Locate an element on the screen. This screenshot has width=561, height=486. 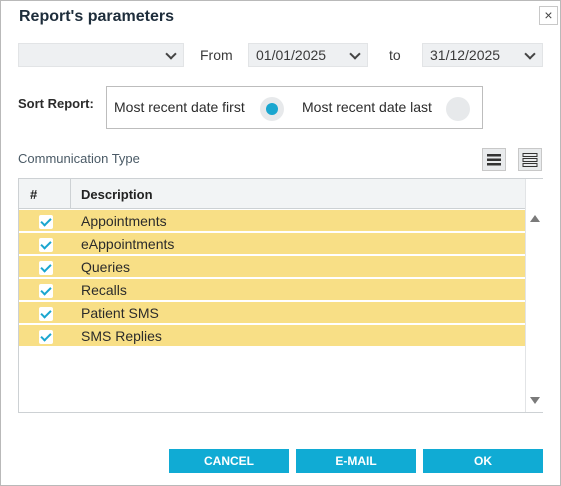
row-description: Recalls is located at coordinates (104, 290).